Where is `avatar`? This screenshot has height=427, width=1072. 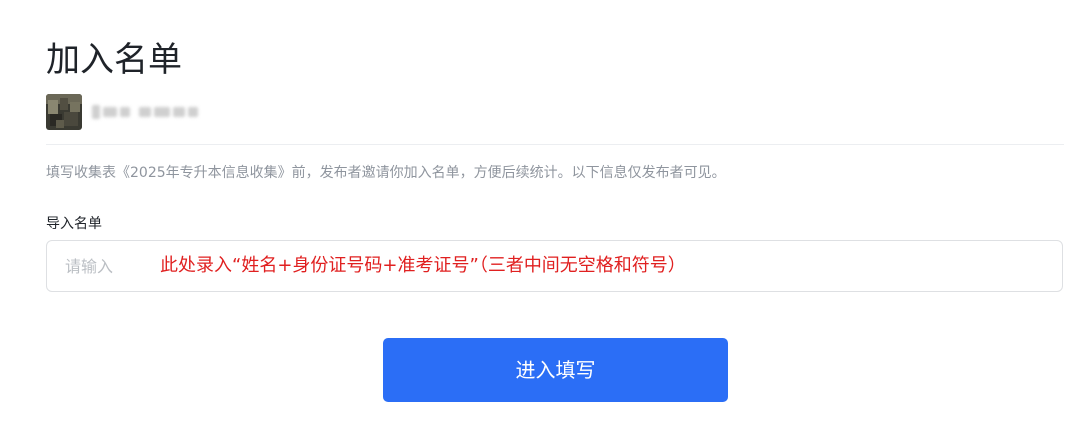 avatar is located at coordinates (64, 112).